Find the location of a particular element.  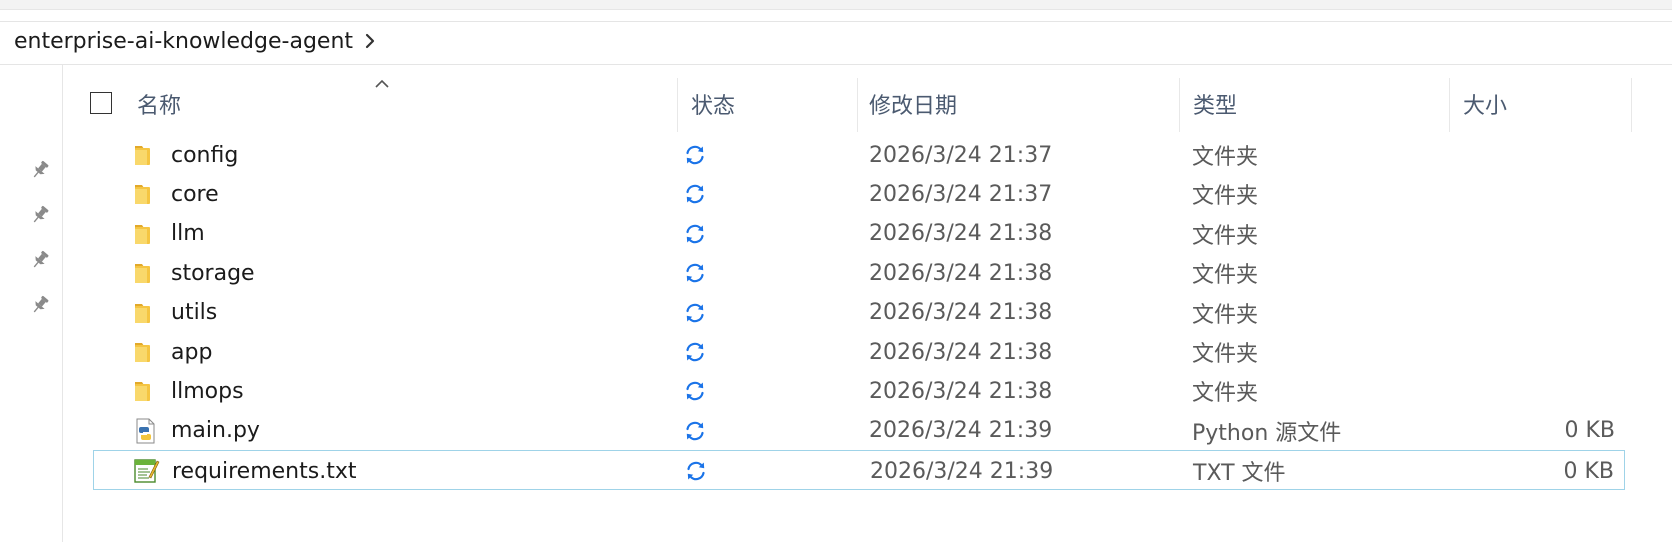

file-row: app 2026/3/24 21:38 文件夹 is located at coordinates (859, 352).